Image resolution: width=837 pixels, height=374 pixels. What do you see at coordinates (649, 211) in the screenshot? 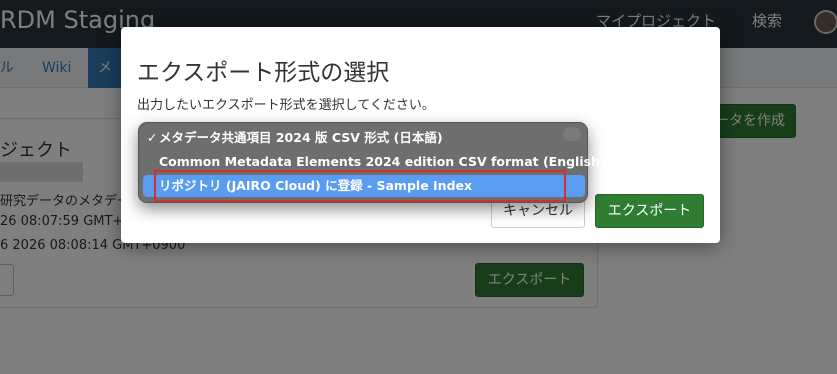
I see `export-button: エクスポート` at bounding box center [649, 211].